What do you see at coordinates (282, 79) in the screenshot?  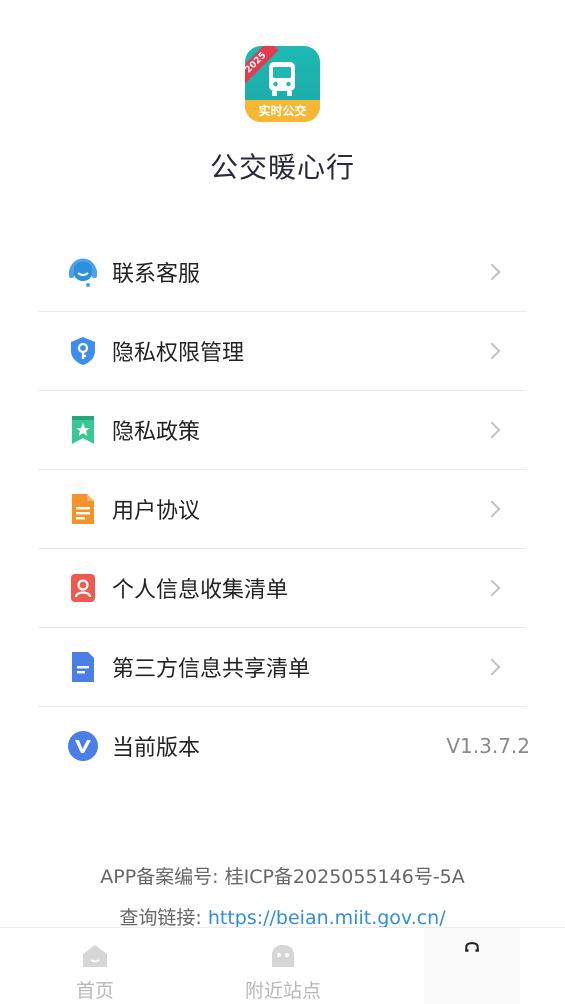 I see `bus-icon` at bounding box center [282, 79].